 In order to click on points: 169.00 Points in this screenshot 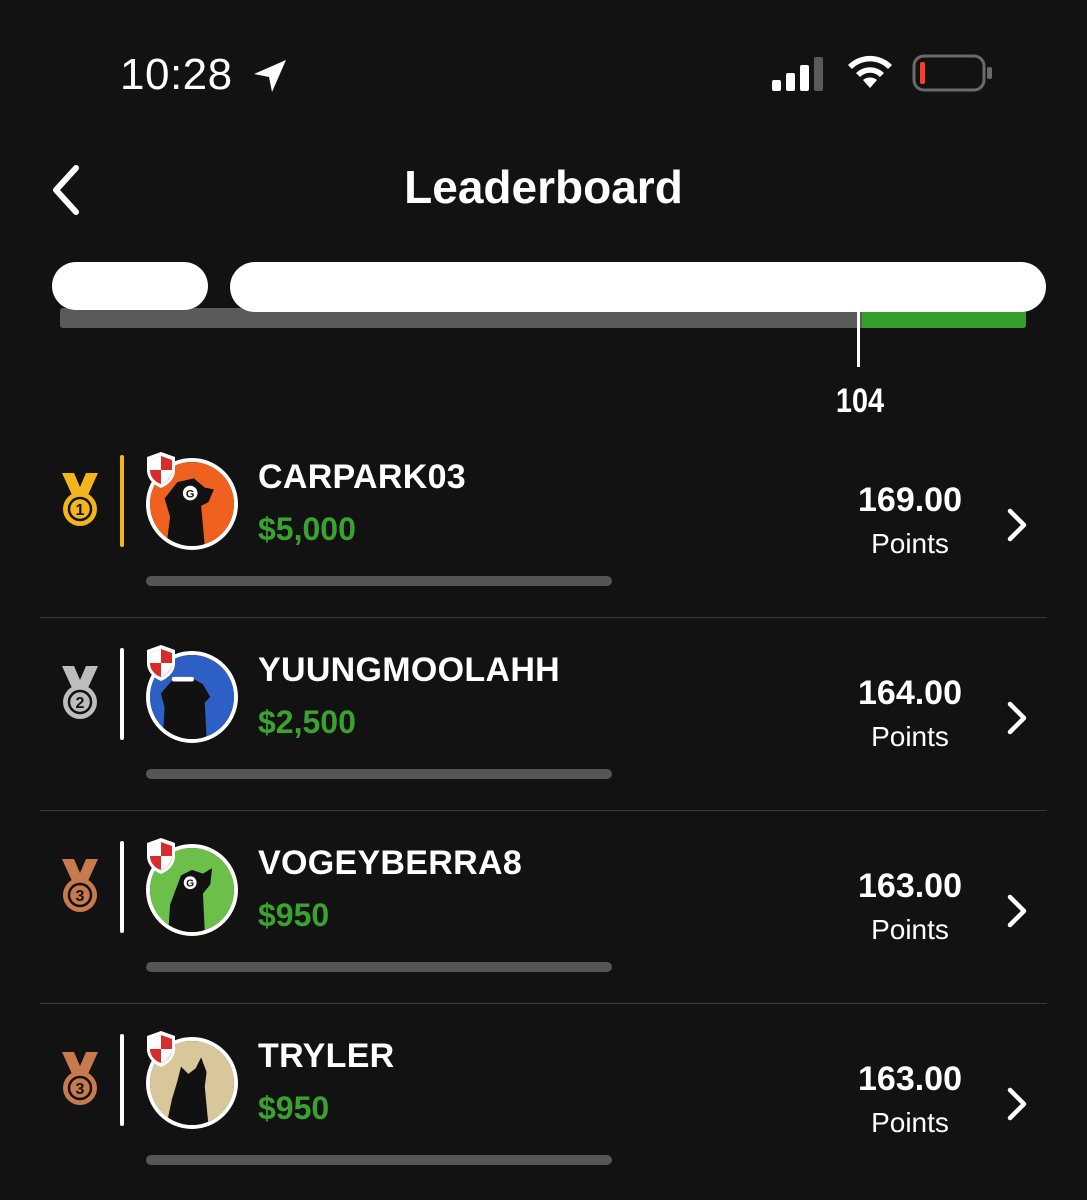, I will do `click(910, 520)`.